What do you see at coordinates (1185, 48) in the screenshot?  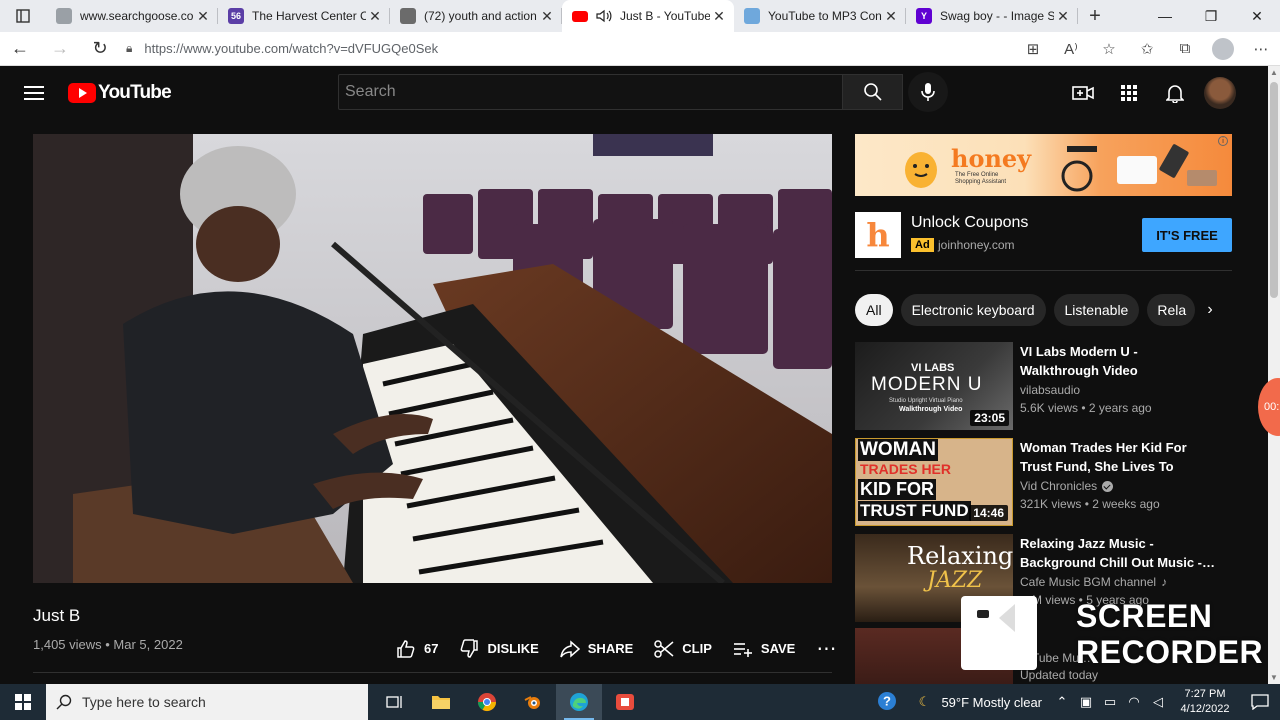 I see `collections-icon: ⧉` at bounding box center [1185, 48].